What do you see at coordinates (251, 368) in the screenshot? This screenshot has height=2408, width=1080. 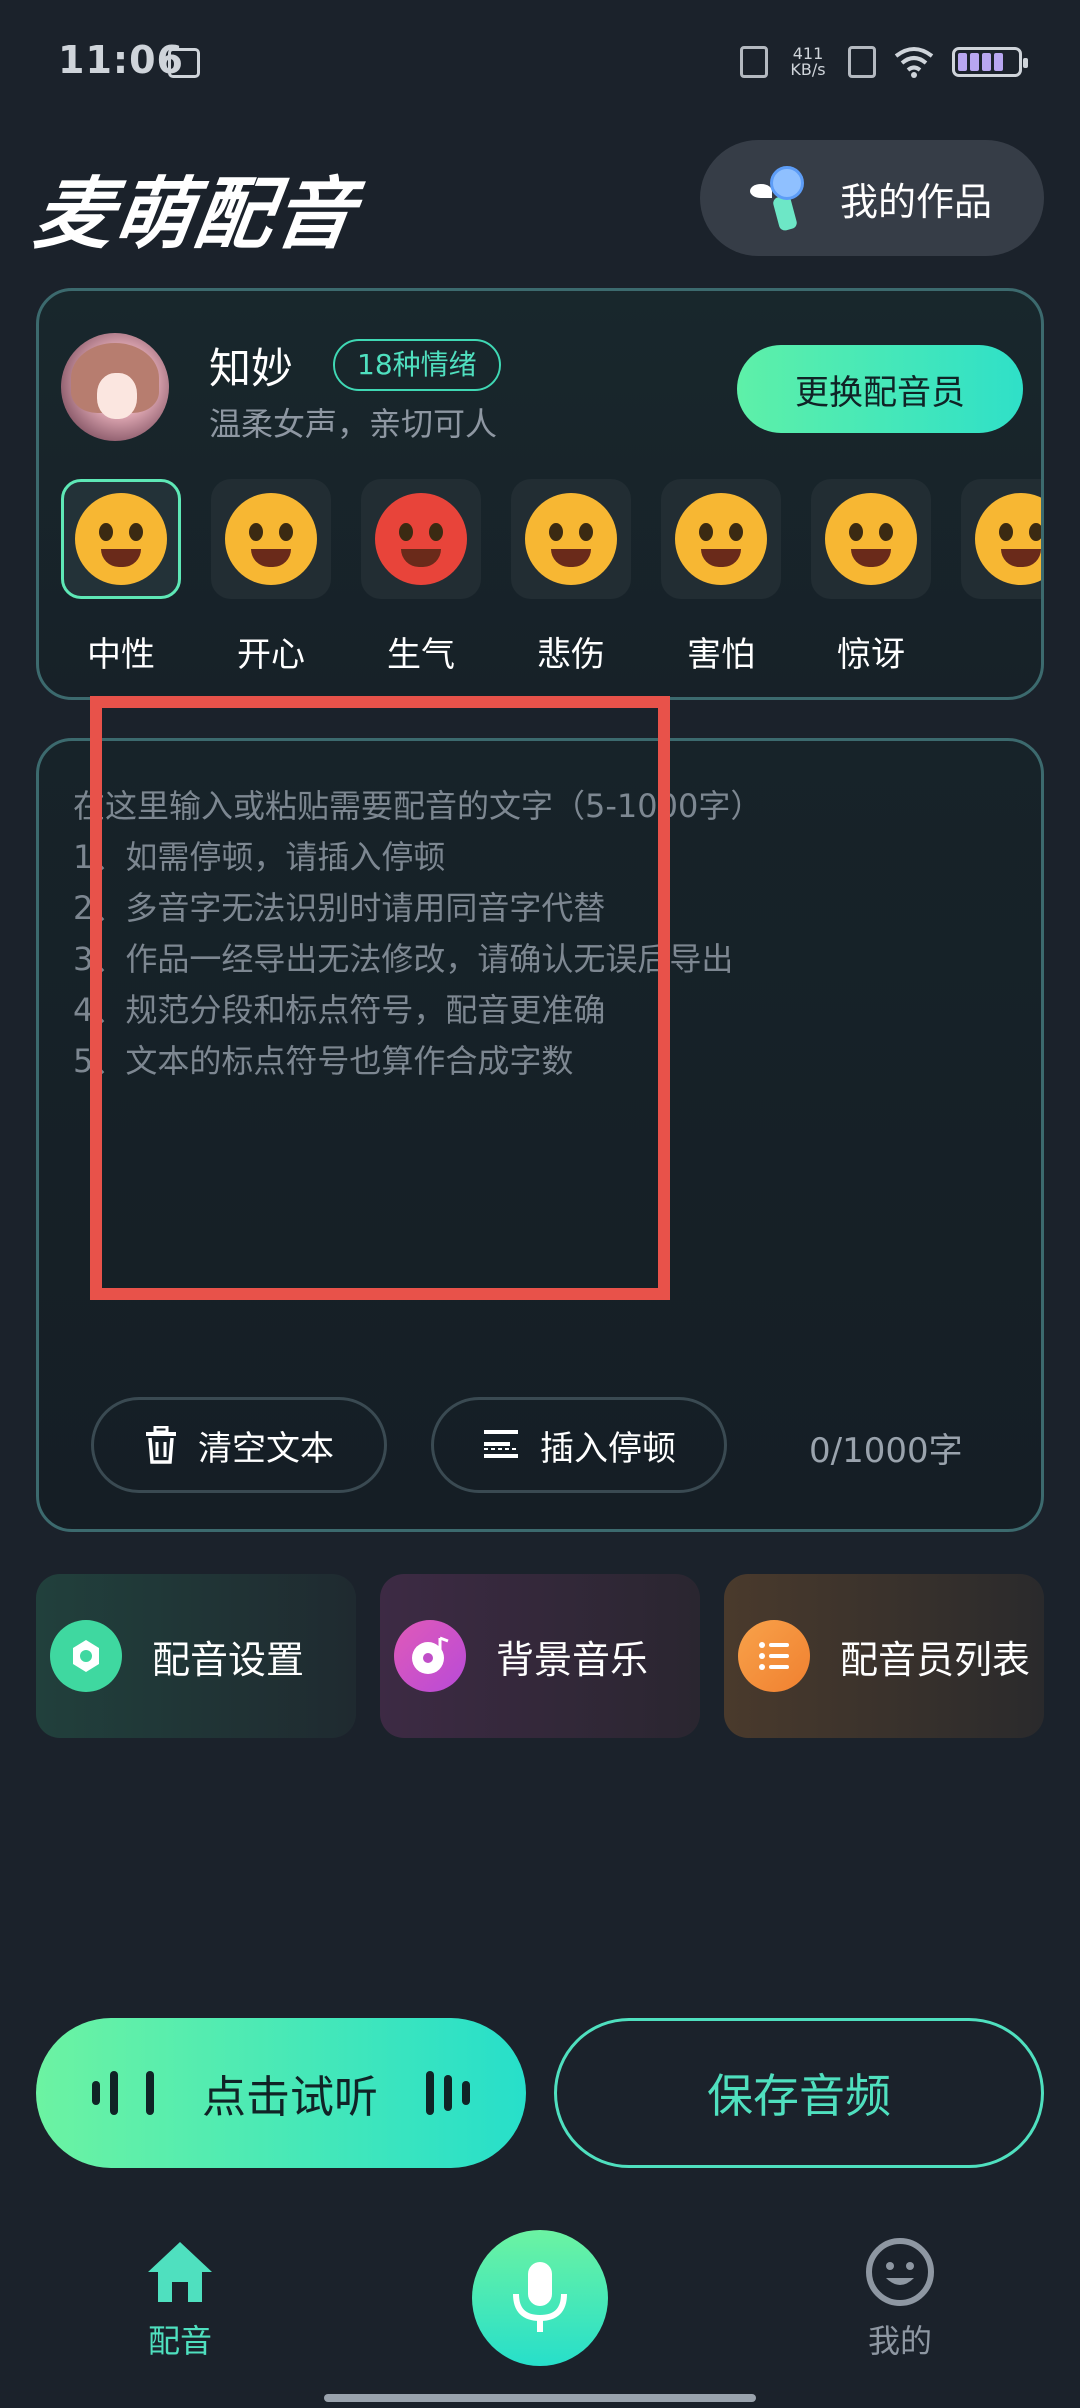 I see `voice-name: 知妙` at bounding box center [251, 368].